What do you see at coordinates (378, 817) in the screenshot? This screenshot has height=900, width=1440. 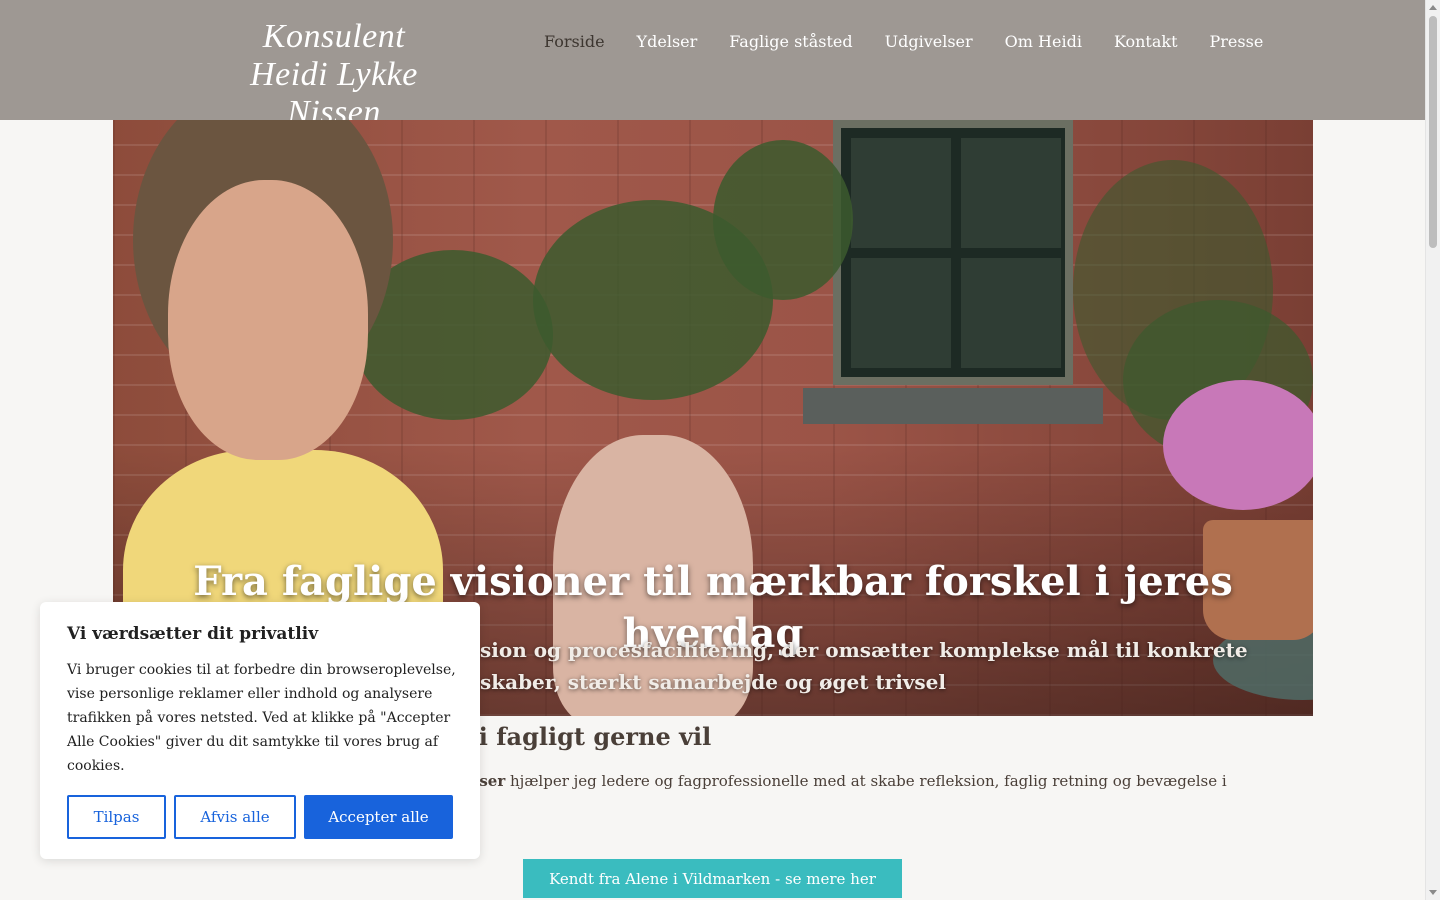 I see `accept-all-button: Accepter alle` at bounding box center [378, 817].